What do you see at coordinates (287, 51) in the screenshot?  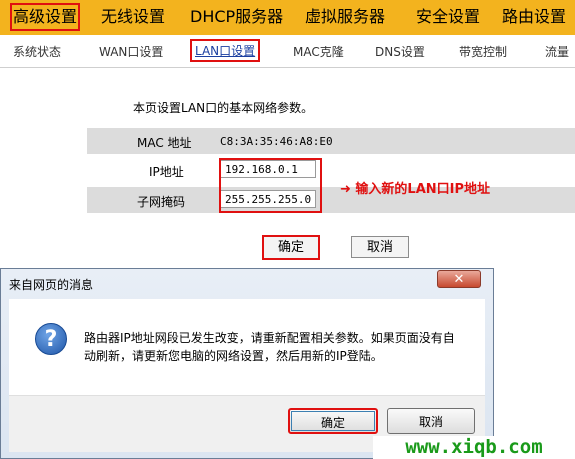 I see `sub-navigation: 系统状态 WAN口设置 LAN口设置 MAC克隆 DNS设置 带宽控制 流量` at bounding box center [287, 51].